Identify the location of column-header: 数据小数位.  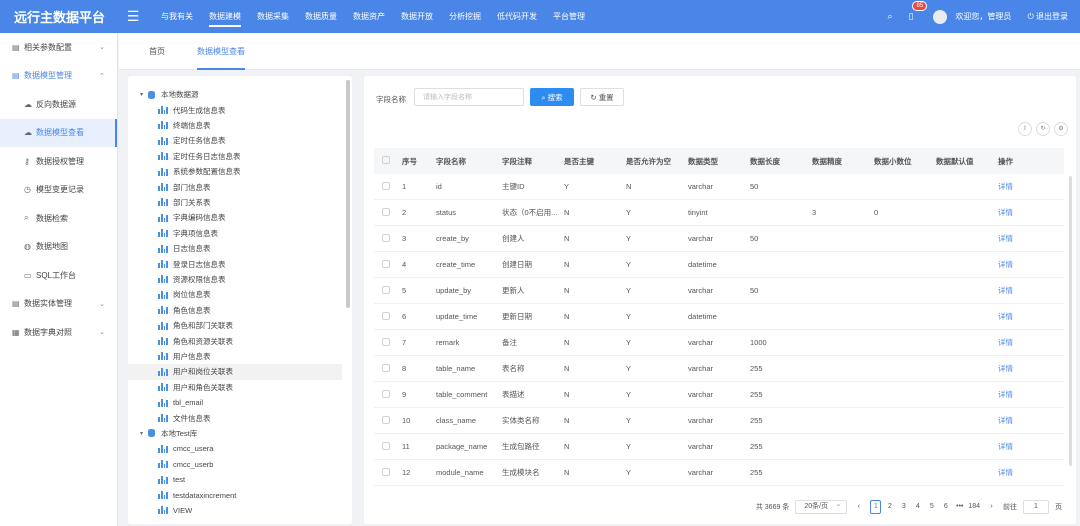
(905, 161).